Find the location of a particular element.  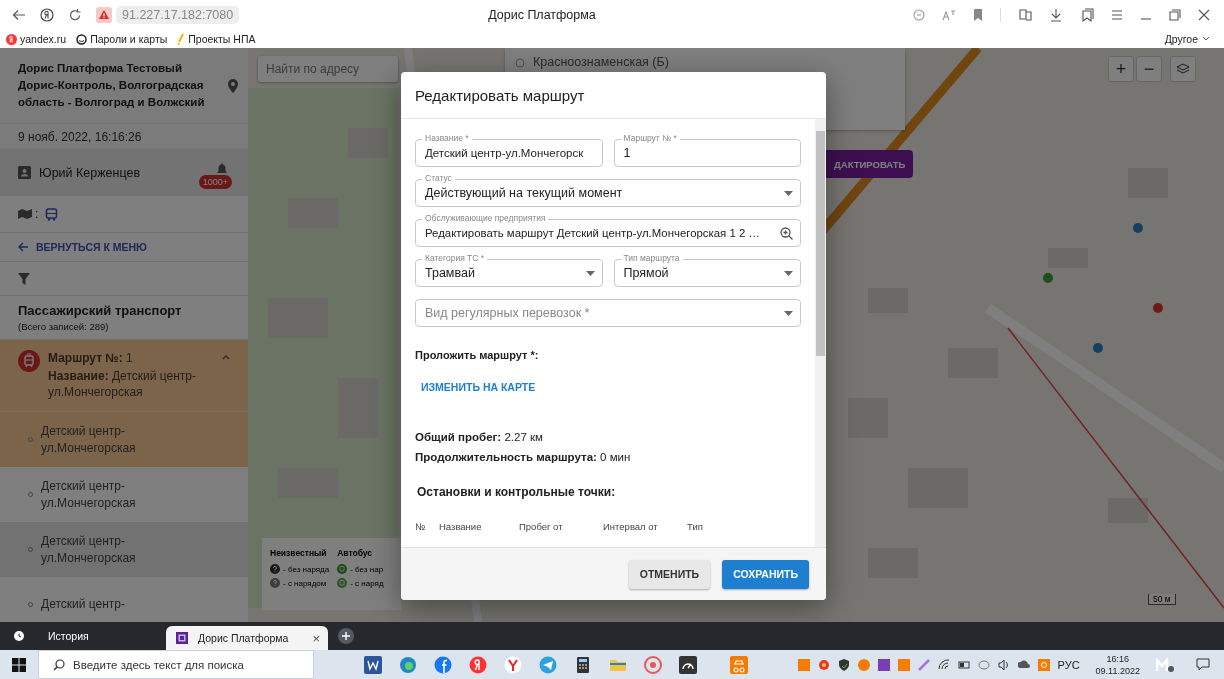

speedometer-icon is located at coordinates (688, 664).